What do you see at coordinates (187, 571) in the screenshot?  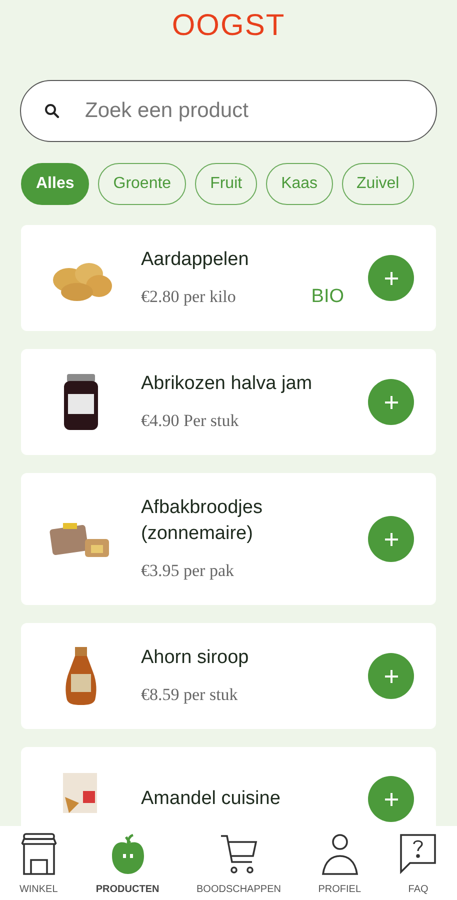 I see `product-price: €3.95 per pak` at bounding box center [187, 571].